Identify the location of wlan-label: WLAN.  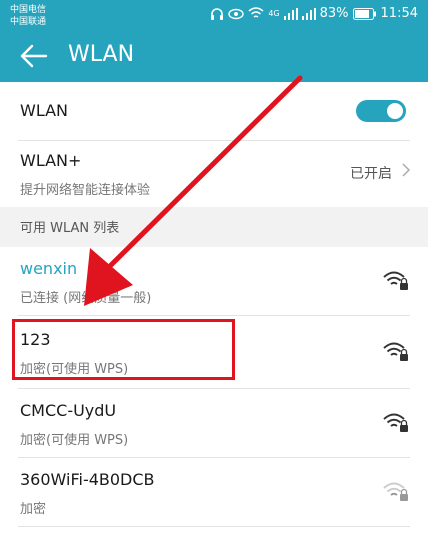
(44, 110).